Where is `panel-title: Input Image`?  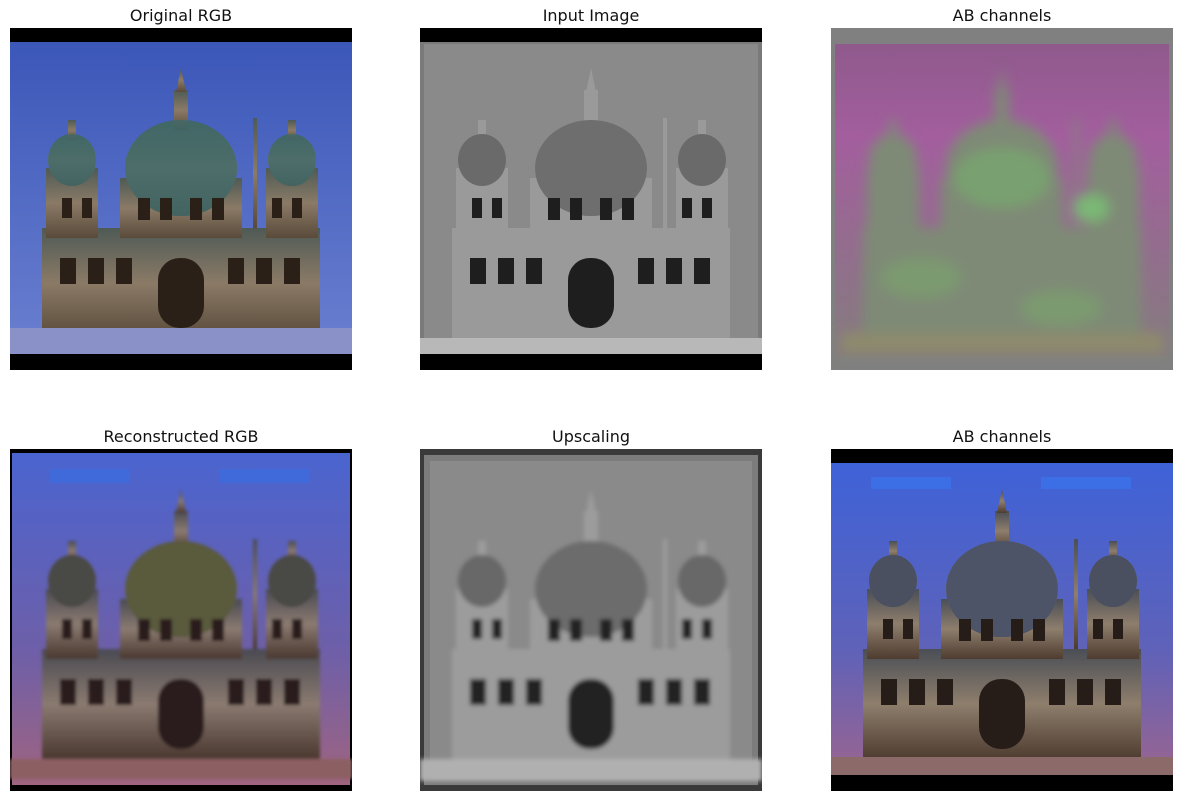
panel-title: Input Image is located at coordinates (591, 15).